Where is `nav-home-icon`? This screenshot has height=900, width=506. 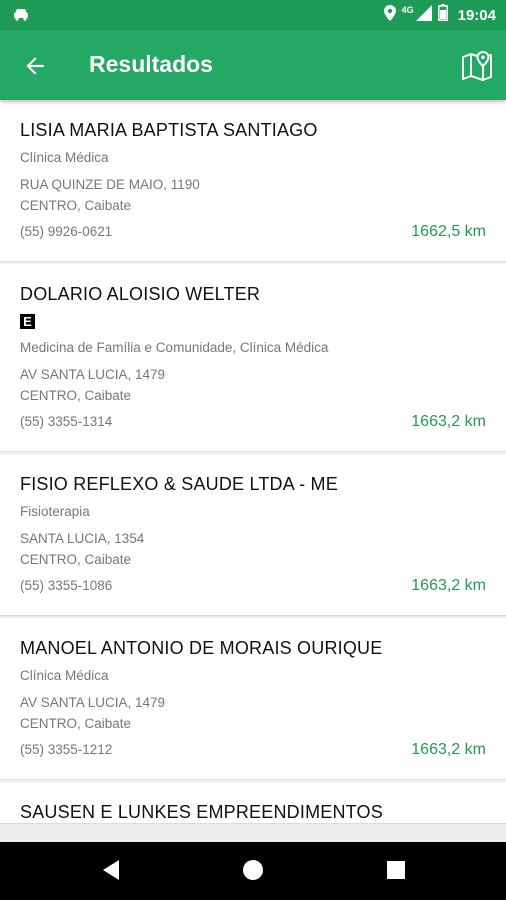
nav-home-icon is located at coordinates (253, 872).